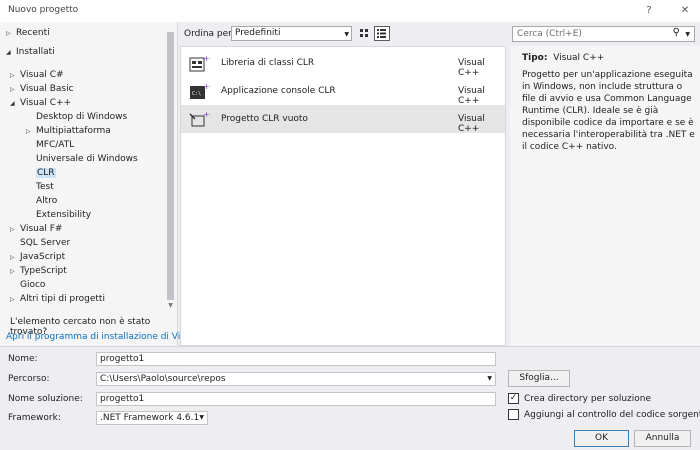 This screenshot has width=700, height=450. Describe the element at coordinates (43, 10) in the screenshot. I see `window-title: Nuovo progetto` at that location.